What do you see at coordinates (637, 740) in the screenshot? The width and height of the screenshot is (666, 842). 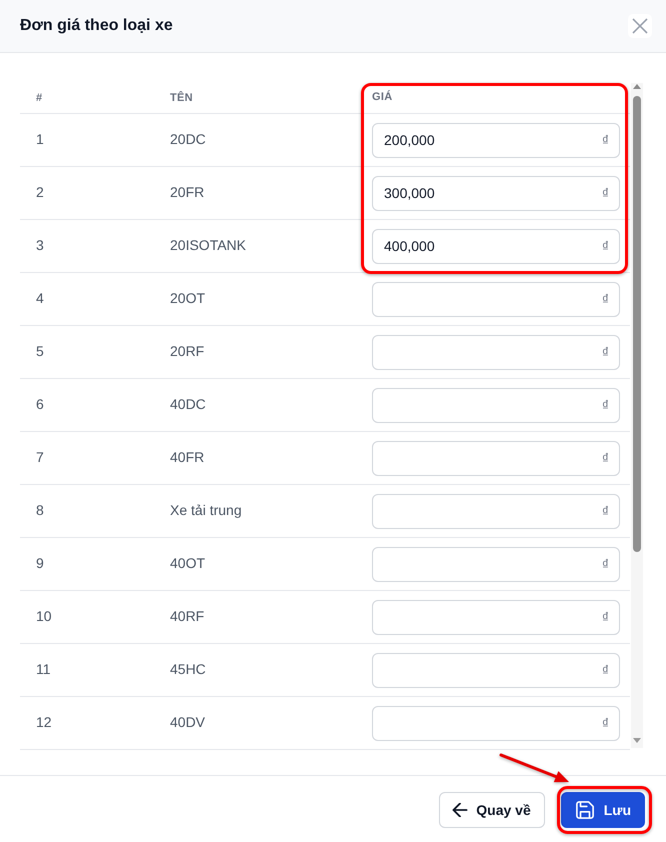 I see `scroll-down-icon` at bounding box center [637, 740].